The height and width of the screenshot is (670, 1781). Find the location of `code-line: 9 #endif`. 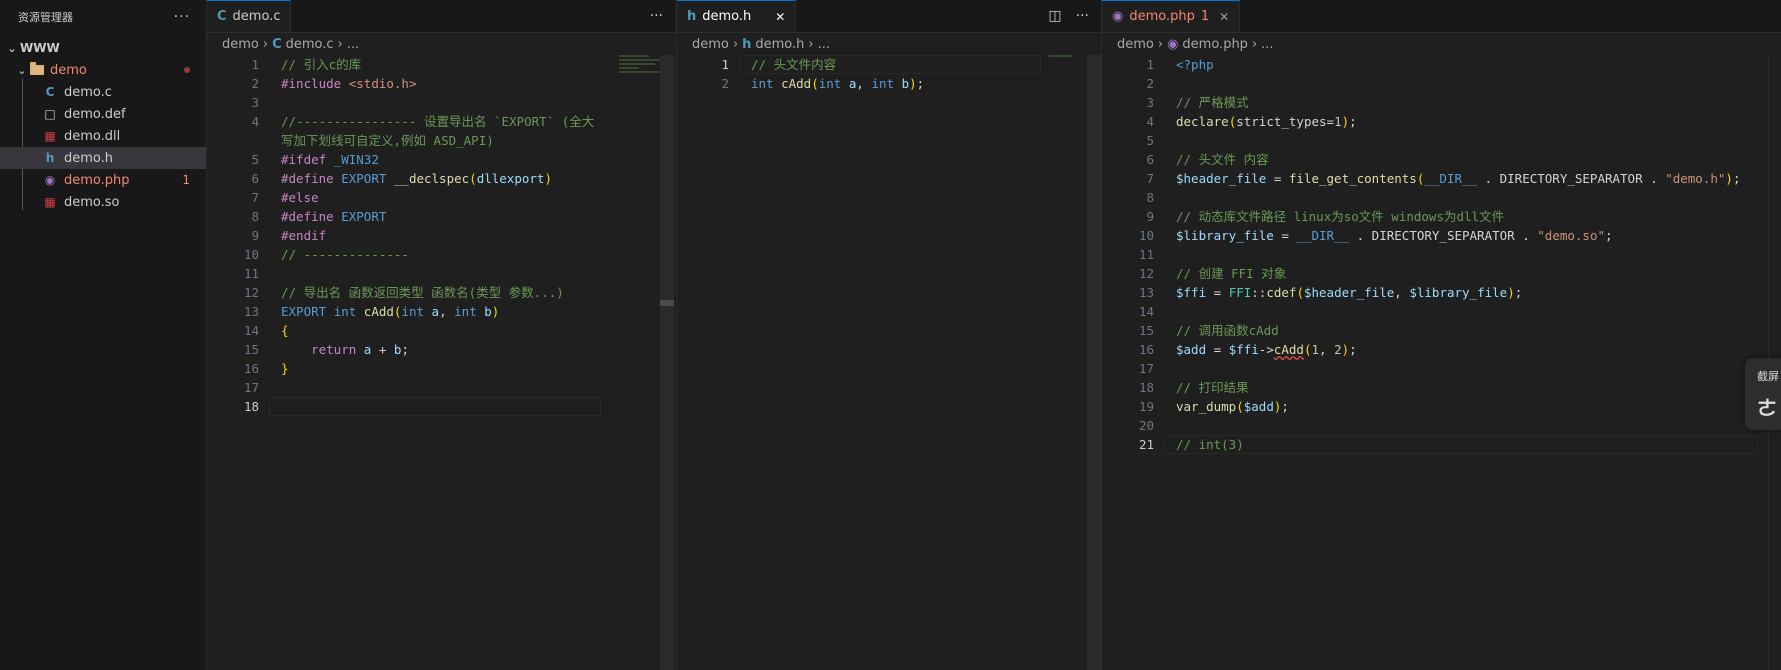

code-line: 9 #endif is located at coordinates (441, 235).